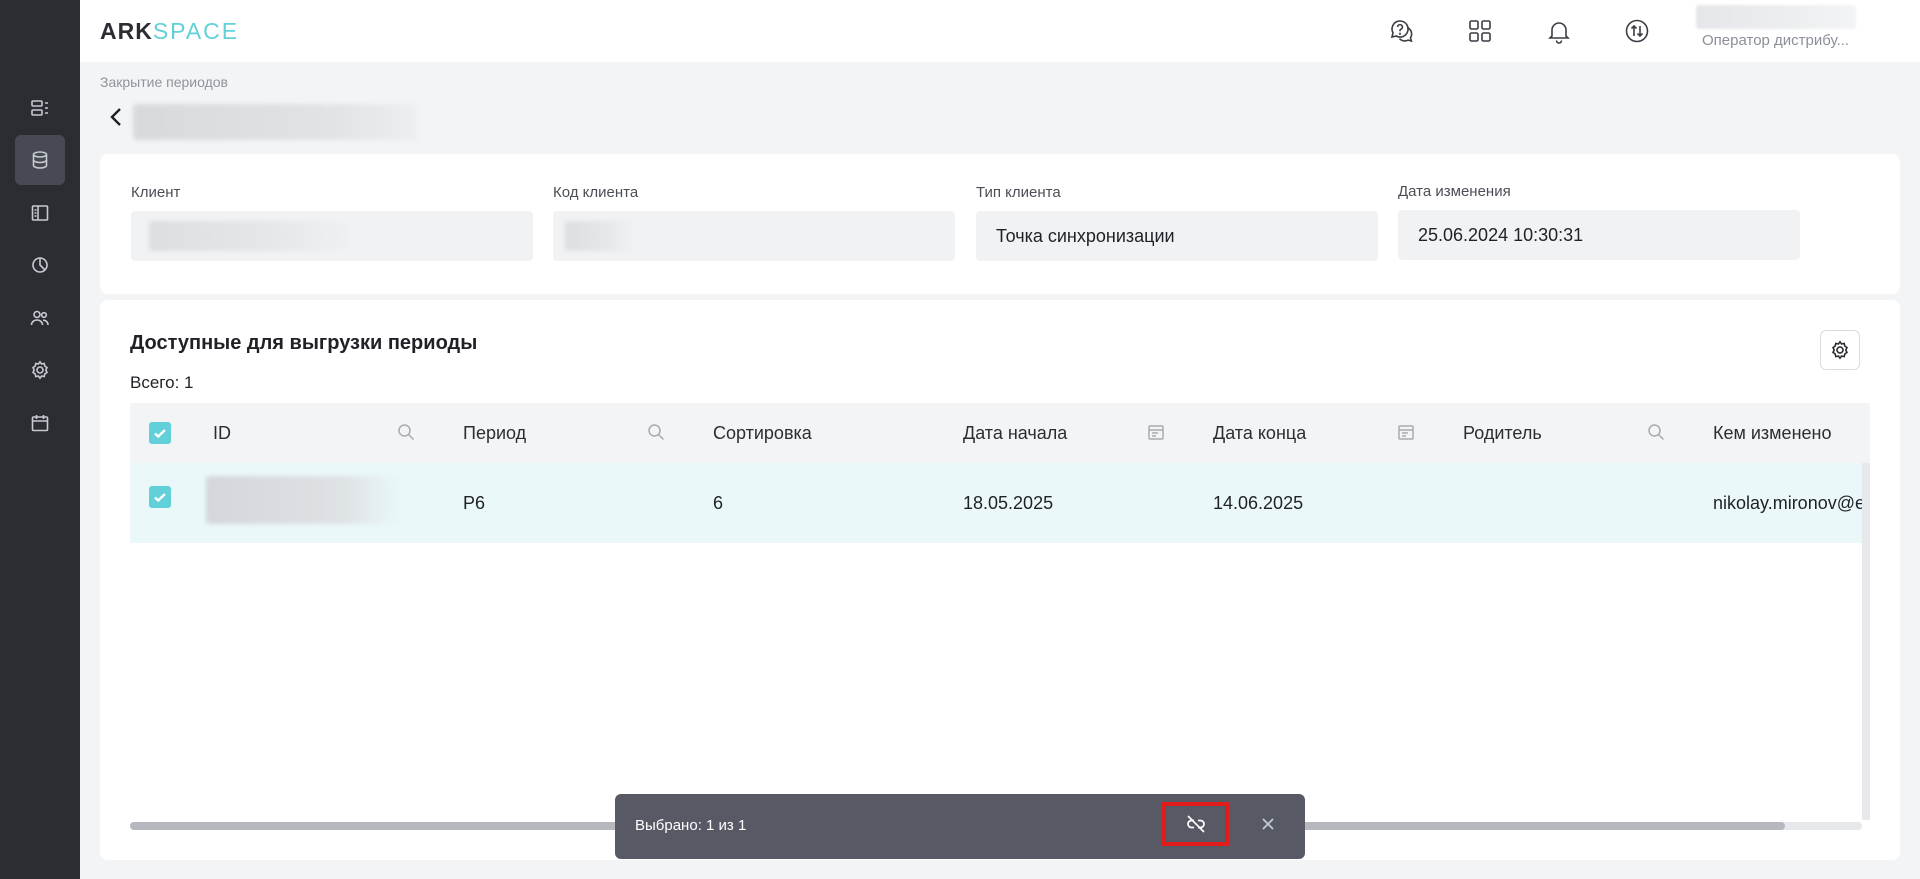 The height and width of the screenshot is (879, 1920). I want to click on table-title: Доступные для выгрузки периоды, so click(304, 343).